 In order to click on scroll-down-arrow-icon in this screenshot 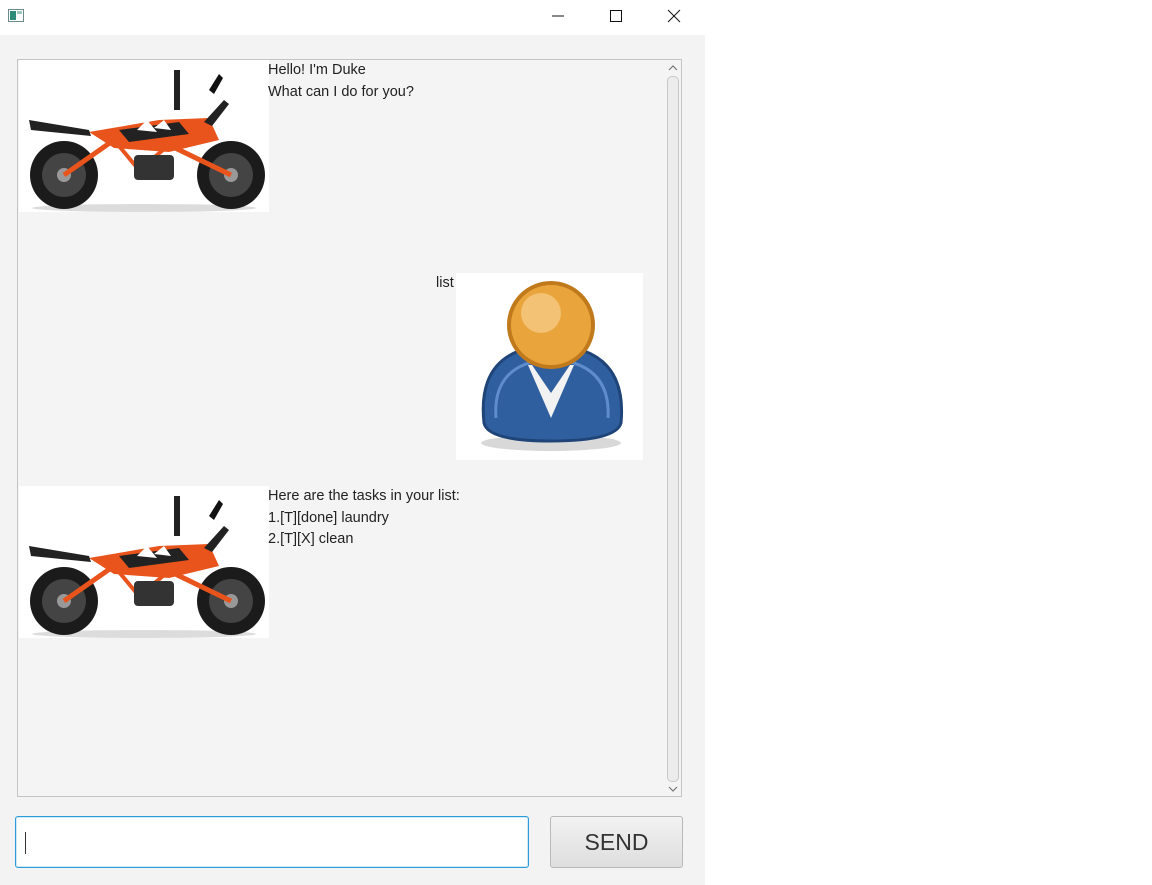, I will do `click(673, 789)`.